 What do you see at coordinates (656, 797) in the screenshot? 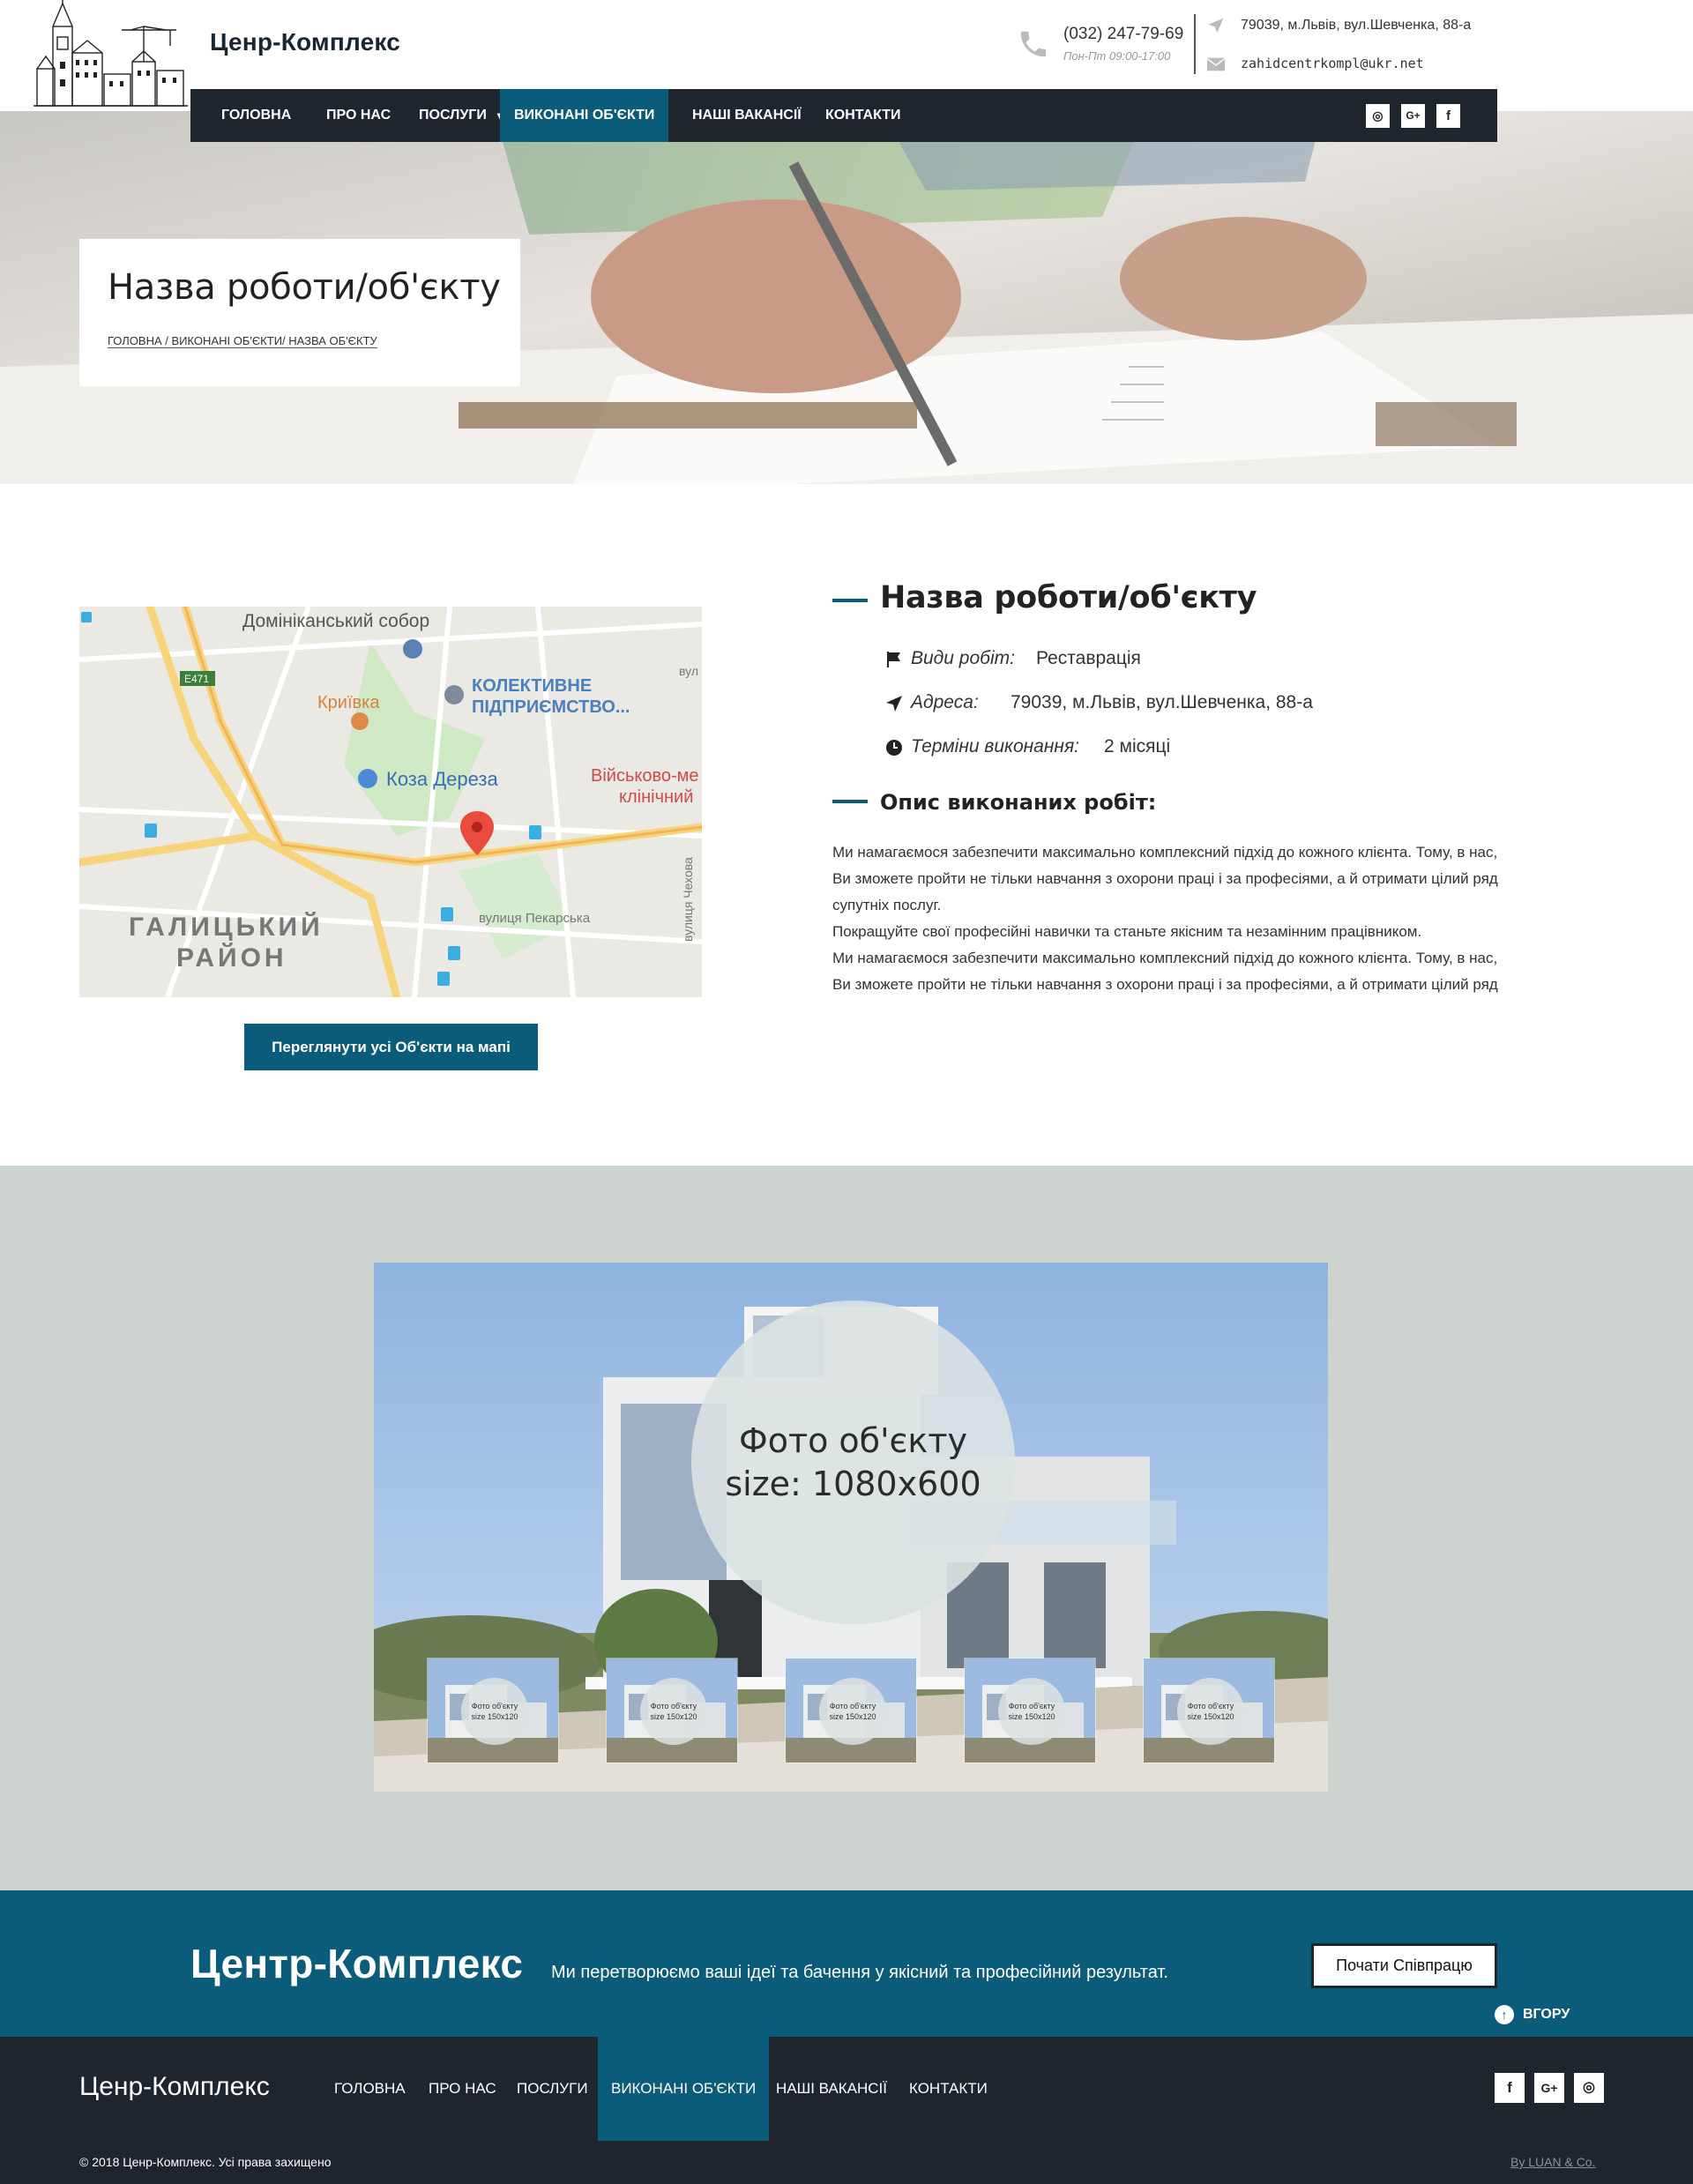
I see `map-label-military-2: клінічний` at bounding box center [656, 797].